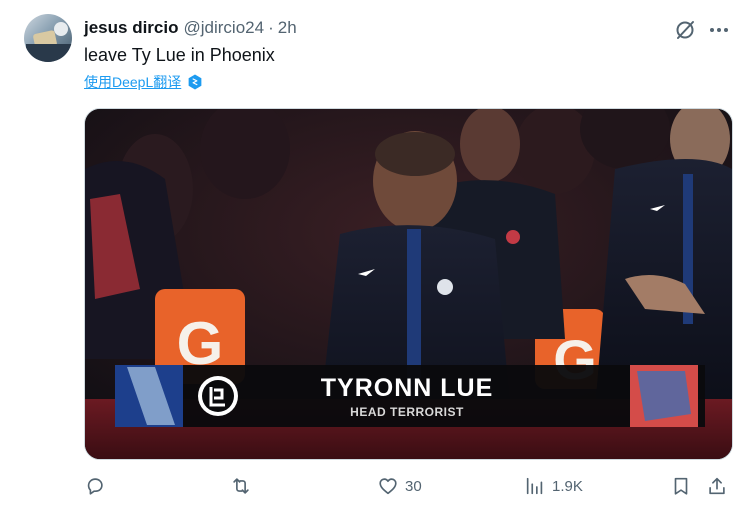 The image size is (753, 513). I want to click on translate-row: 使用DeepL翻译, so click(144, 82).